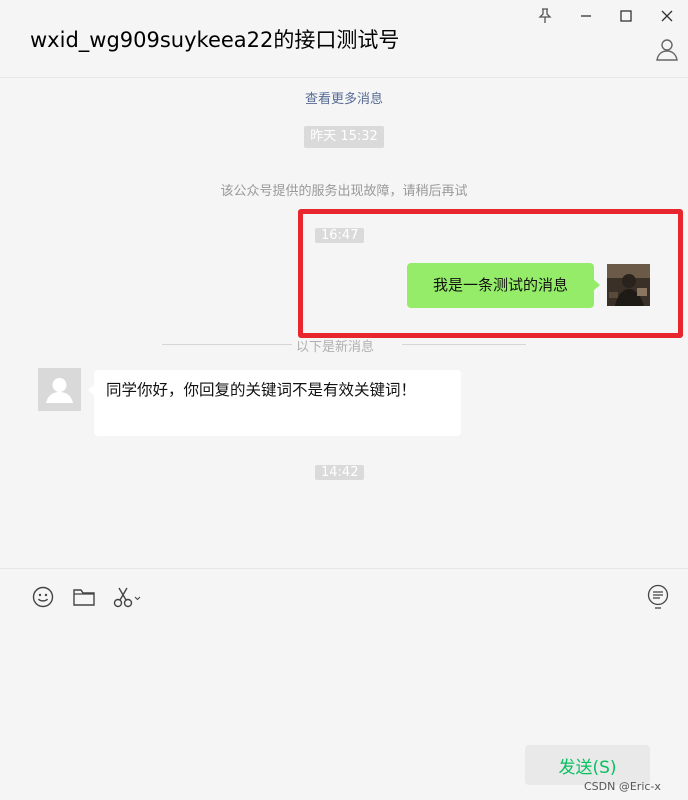 Image resolution: width=688 pixels, height=800 pixels. What do you see at coordinates (587, 765) in the screenshot?
I see `send-button: 发送(S)` at bounding box center [587, 765].